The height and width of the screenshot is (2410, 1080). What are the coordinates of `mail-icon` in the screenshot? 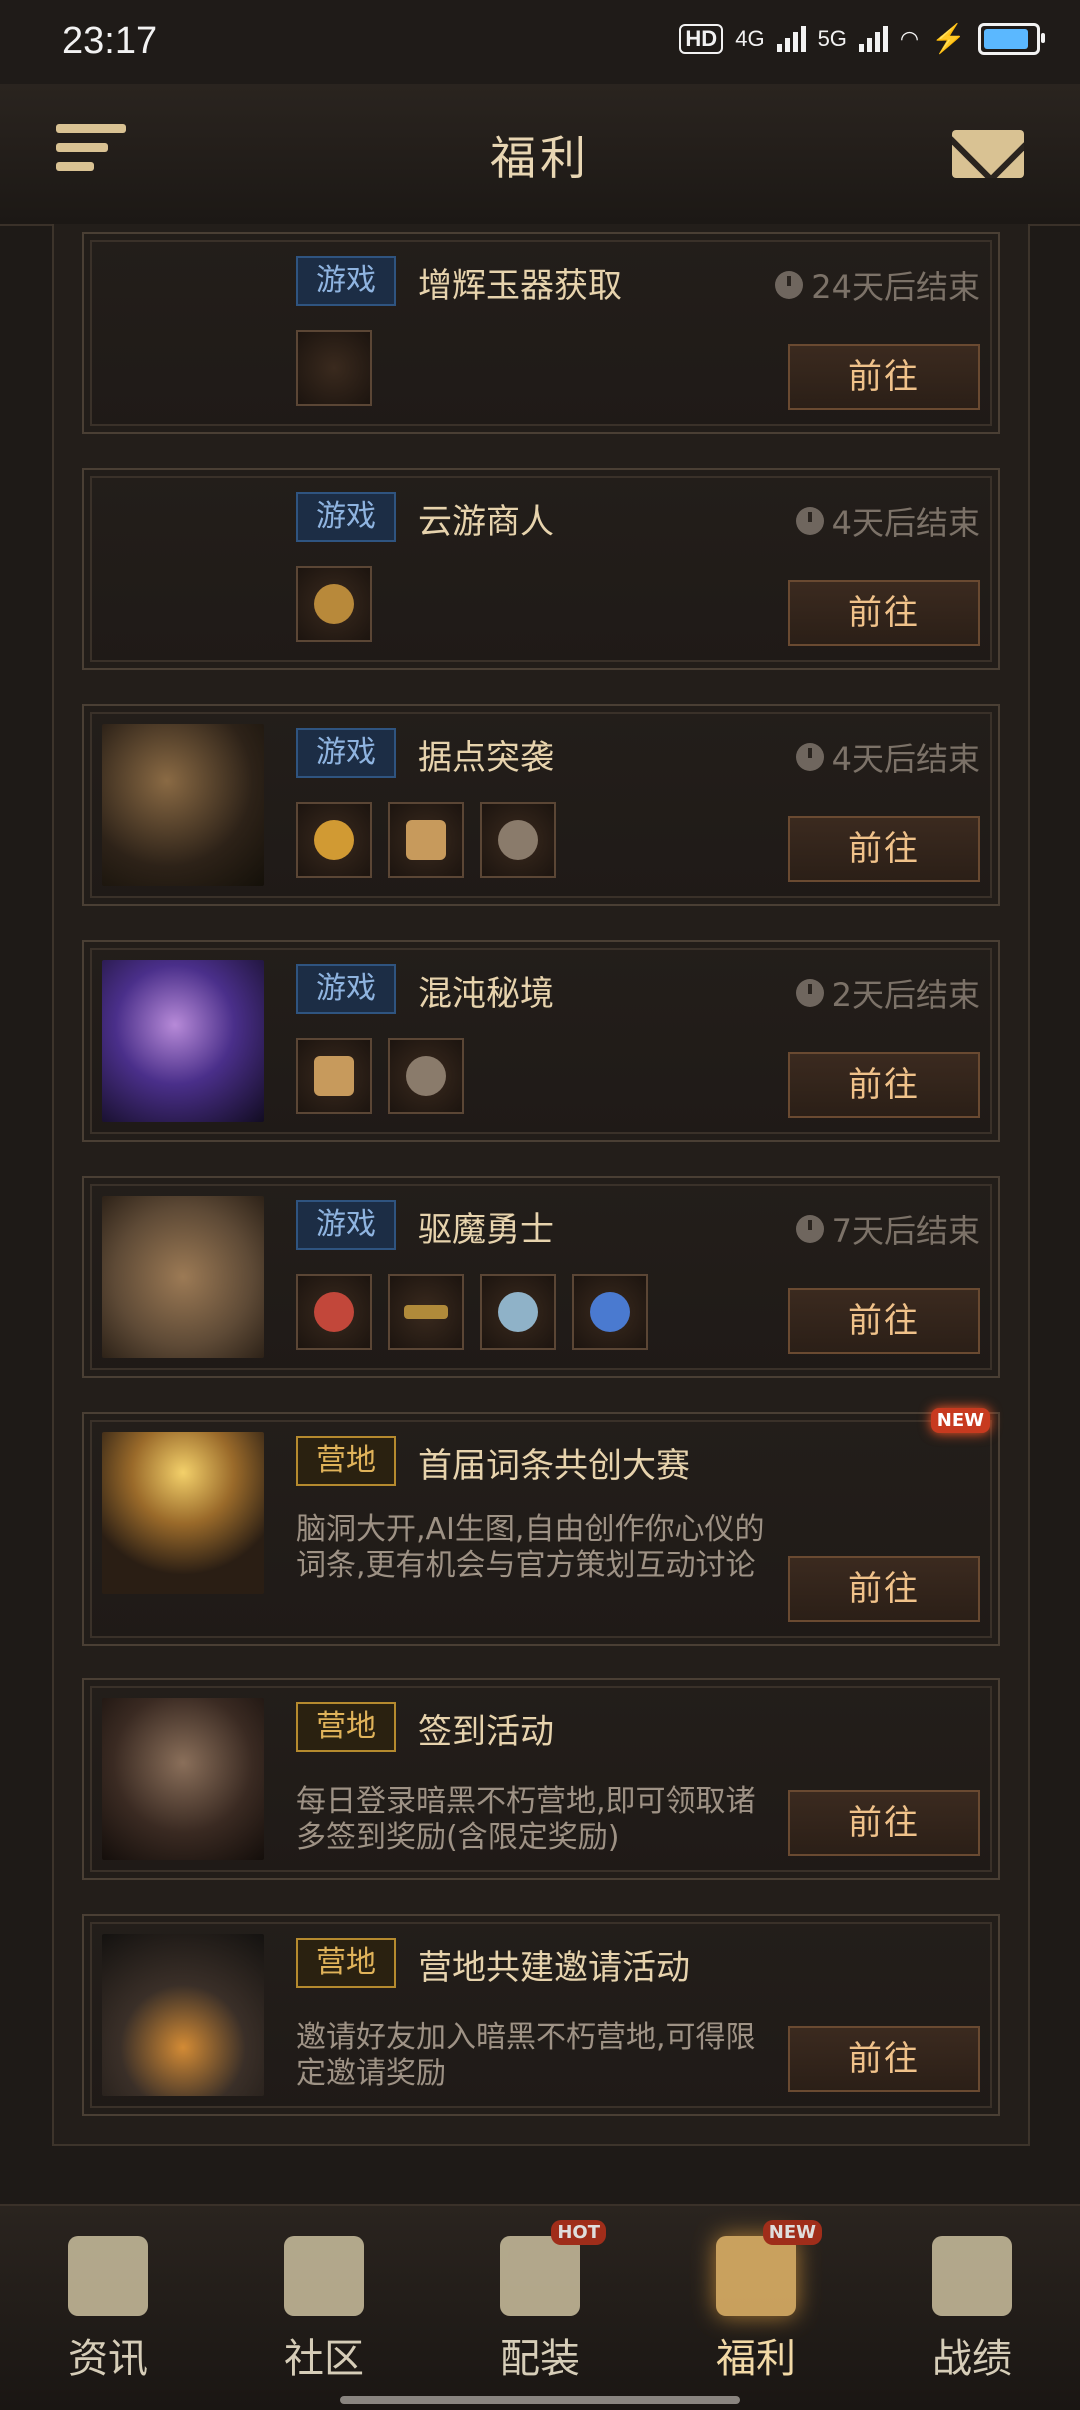 It's located at (988, 154).